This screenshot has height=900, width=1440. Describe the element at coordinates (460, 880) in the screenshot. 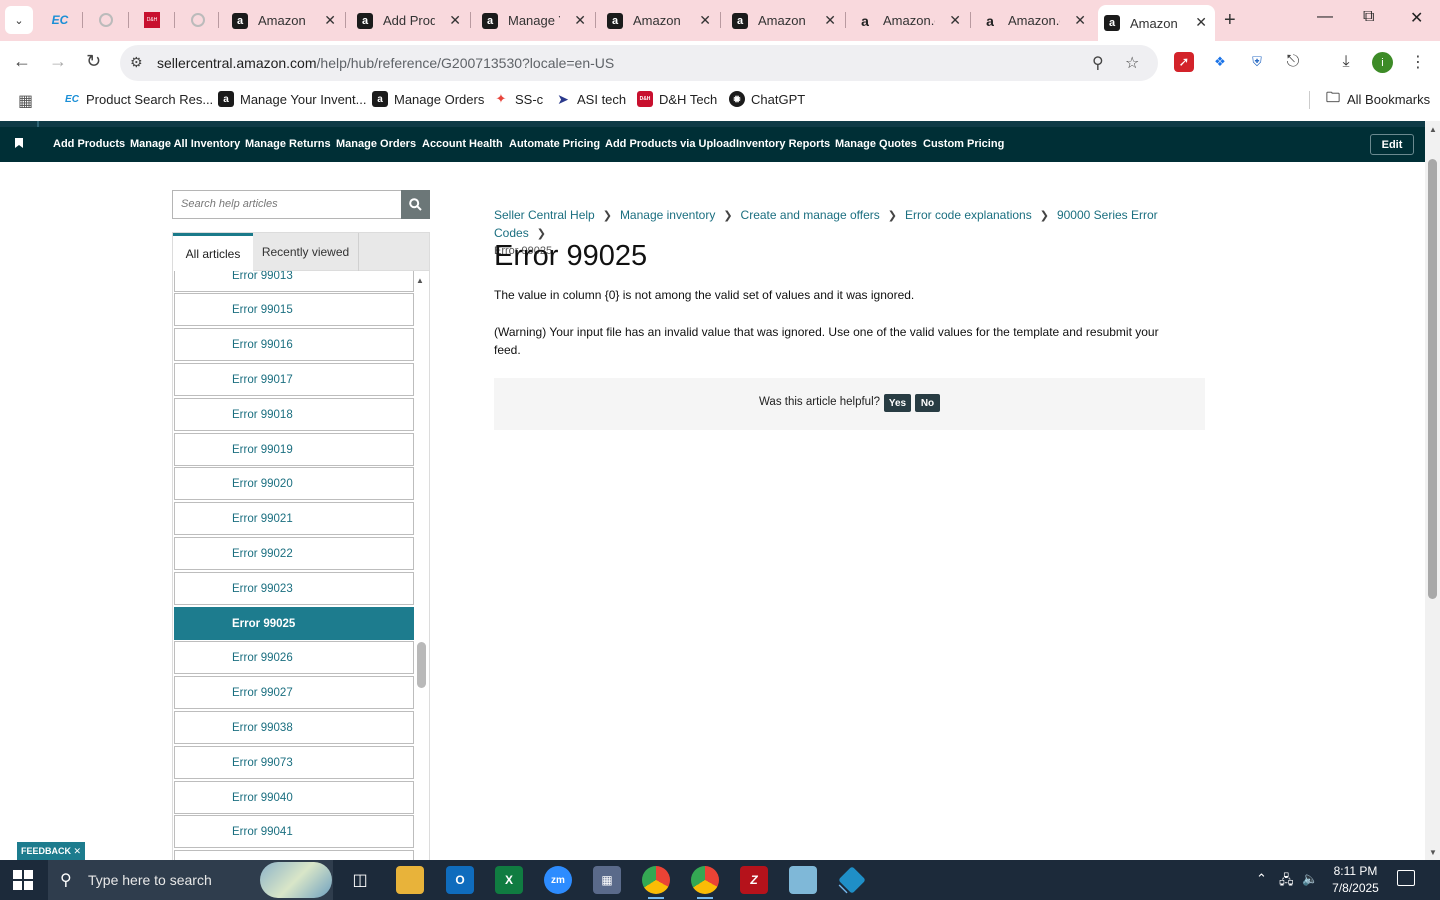

I see `outlook-icon: O` at that location.